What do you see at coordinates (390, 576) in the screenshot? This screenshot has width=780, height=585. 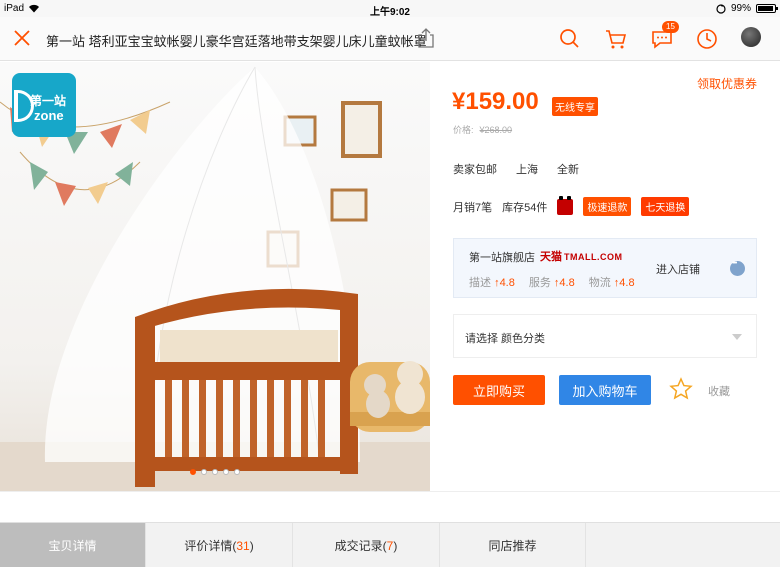 I see `details-content` at bounding box center [390, 576].